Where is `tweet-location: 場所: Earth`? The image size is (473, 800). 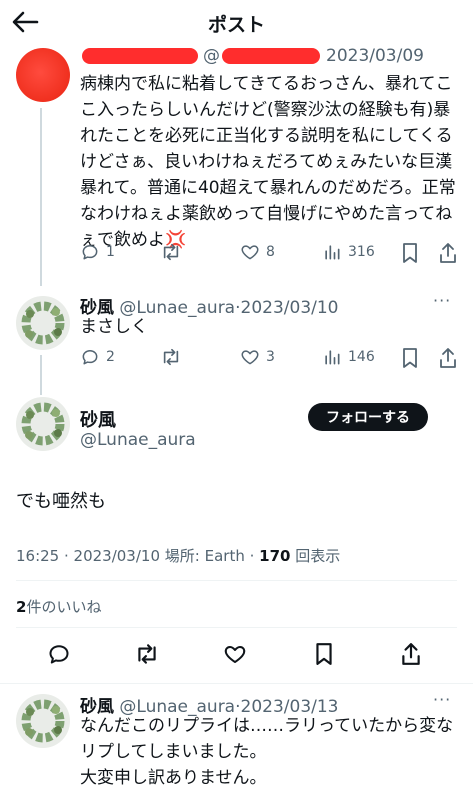
tweet-location: 場所: Earth is located at coordinates (204, 556).